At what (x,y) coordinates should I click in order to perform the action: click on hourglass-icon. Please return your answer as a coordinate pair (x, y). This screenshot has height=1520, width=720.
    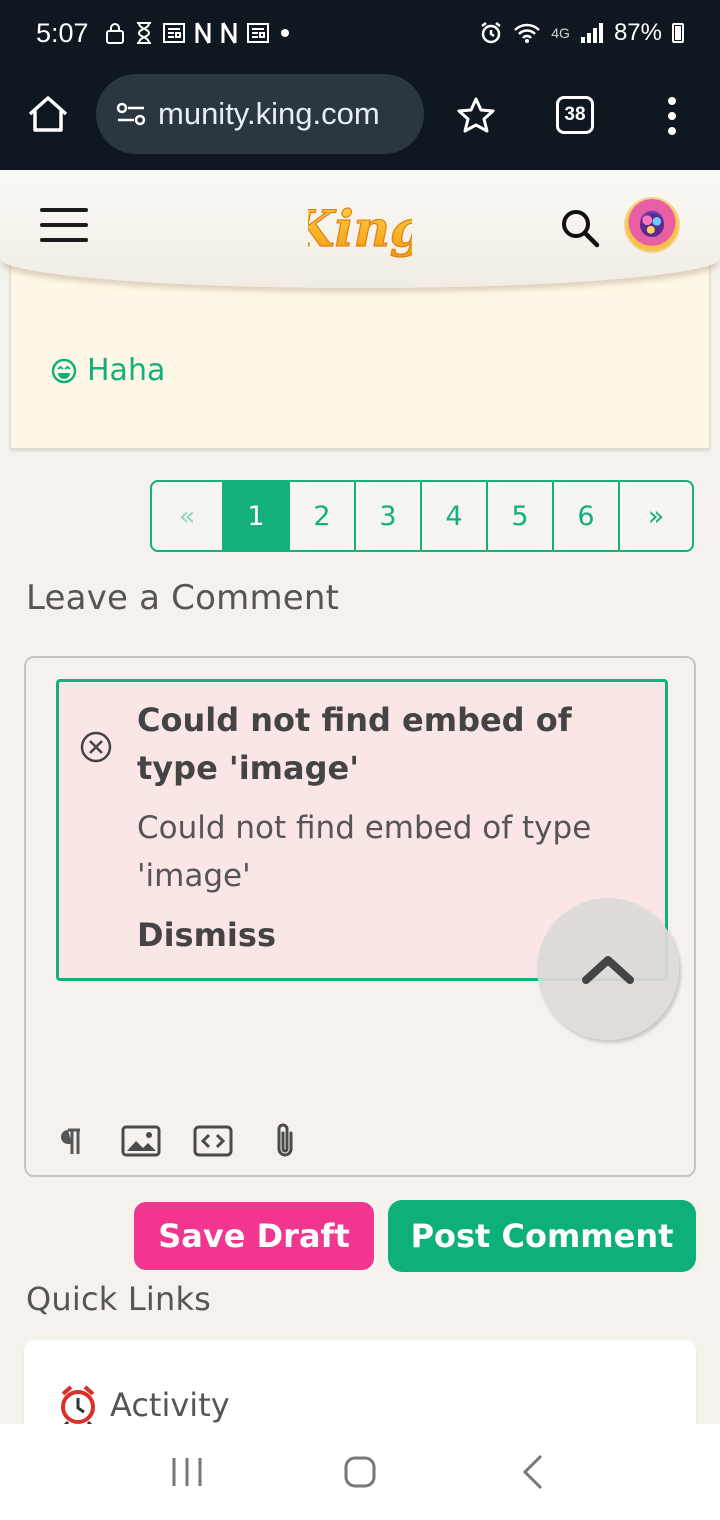
    Looking at the image, I should click on (143, 33).